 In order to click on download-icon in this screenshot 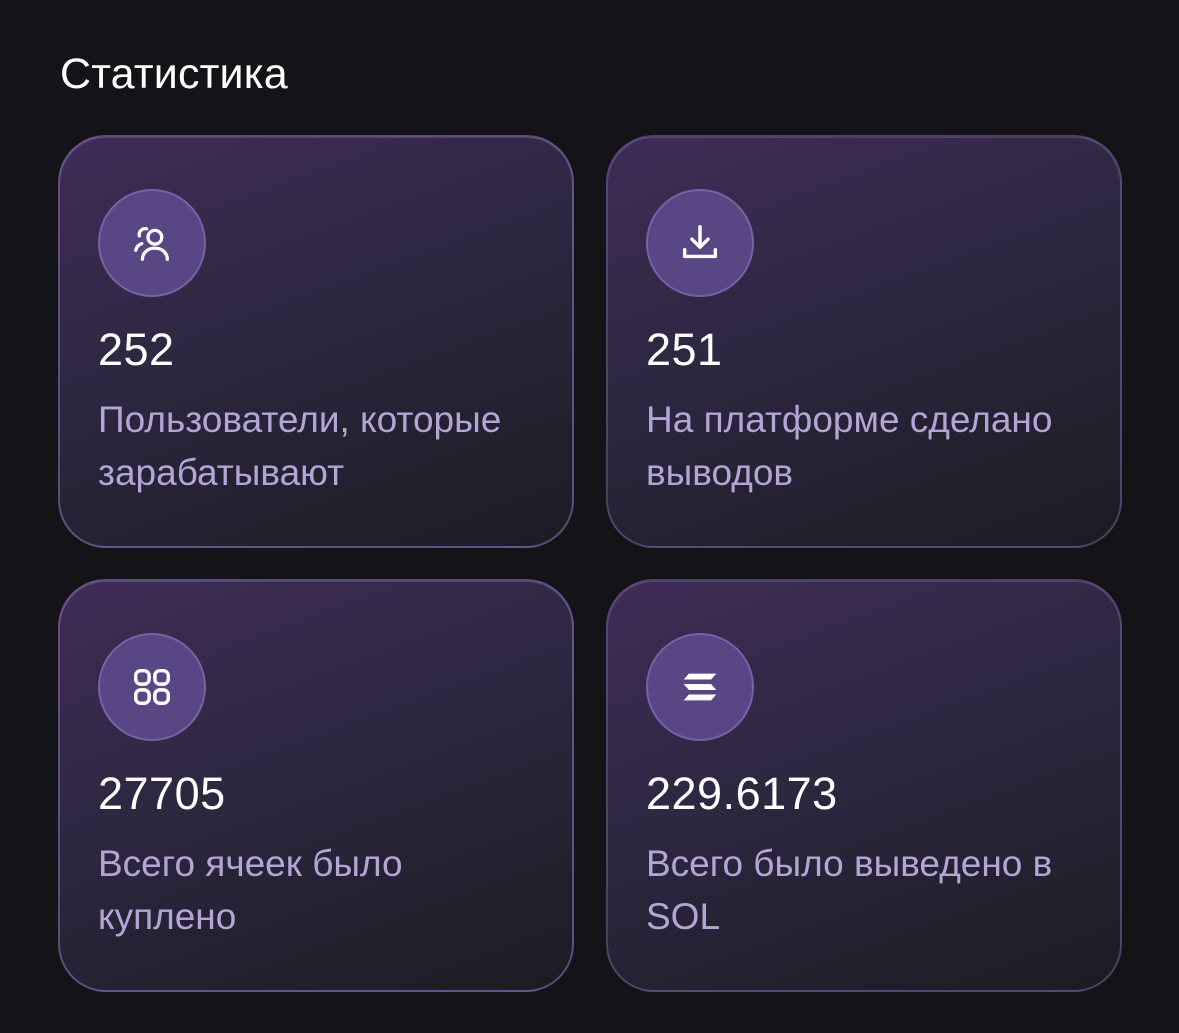, I will do `click(700, 243)`.